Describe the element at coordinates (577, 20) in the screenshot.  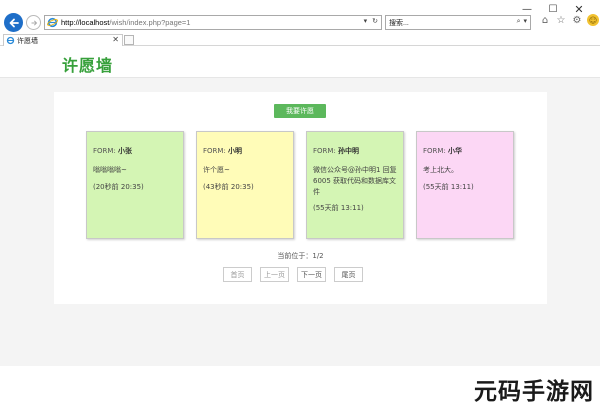
I see `gear-icon: ⚙` at that location.